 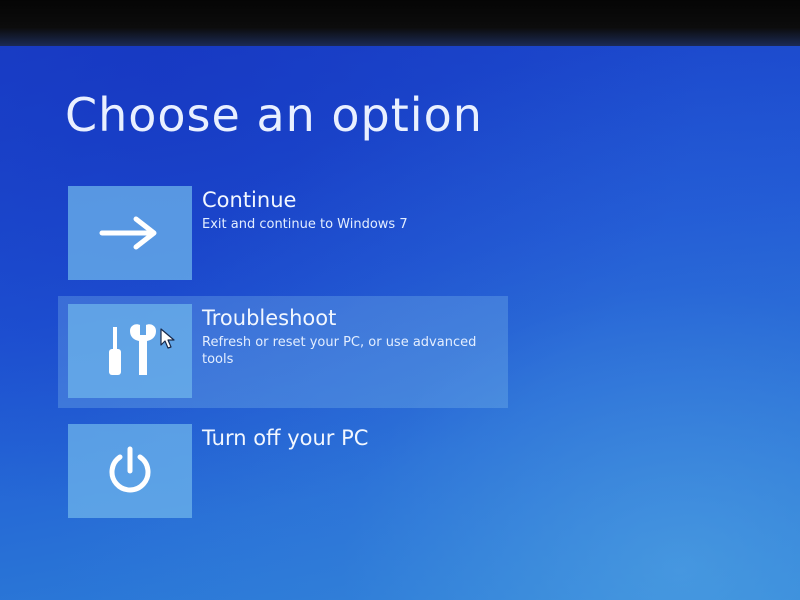 What do you see at coordinates (269, 318) in the screenshot?
I see `troubleshoot-title: Troubleshoot` at bounding box center [269, 318].